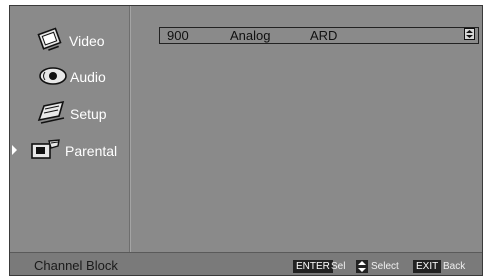 This screenshot has height=276, width=483. I want to click on back-hint-text: Back, so click(454, 266).